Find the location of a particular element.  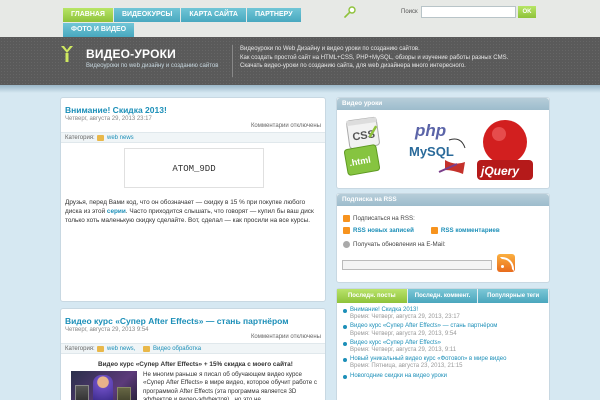

email-icon is located at coordinates (346, 244).